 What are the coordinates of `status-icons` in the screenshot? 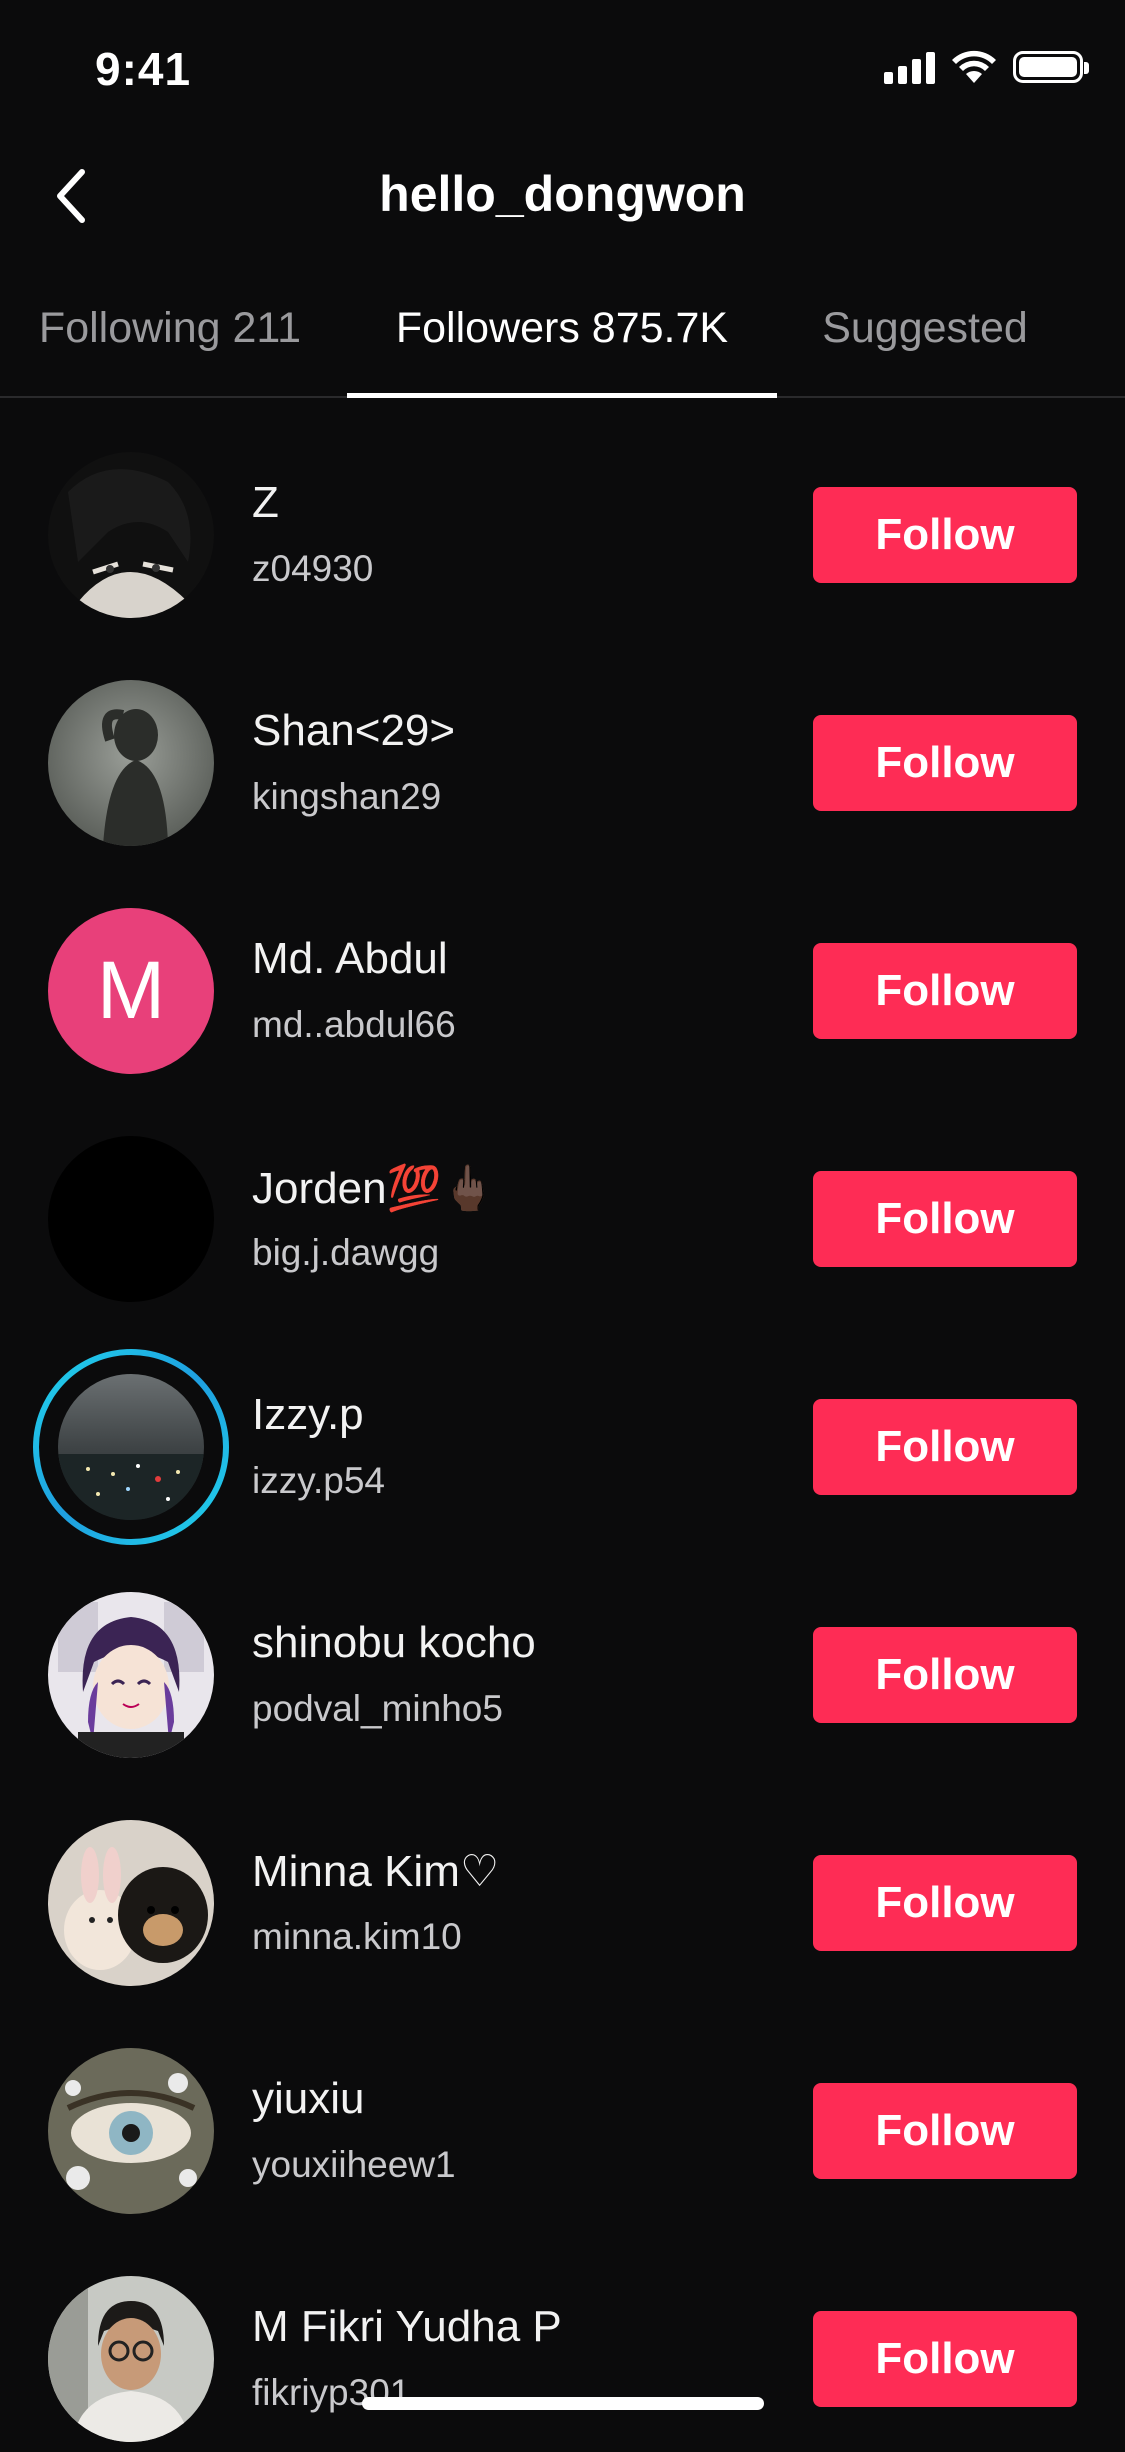 It's located at (986, 67).